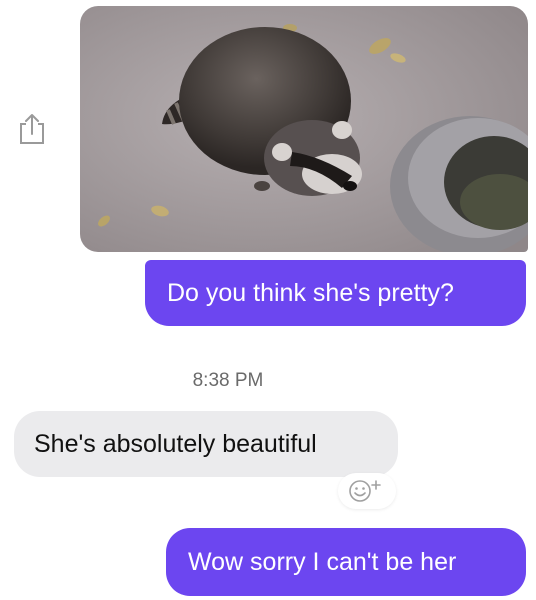  I want to click on add-reaction-button, so click(367, 491).